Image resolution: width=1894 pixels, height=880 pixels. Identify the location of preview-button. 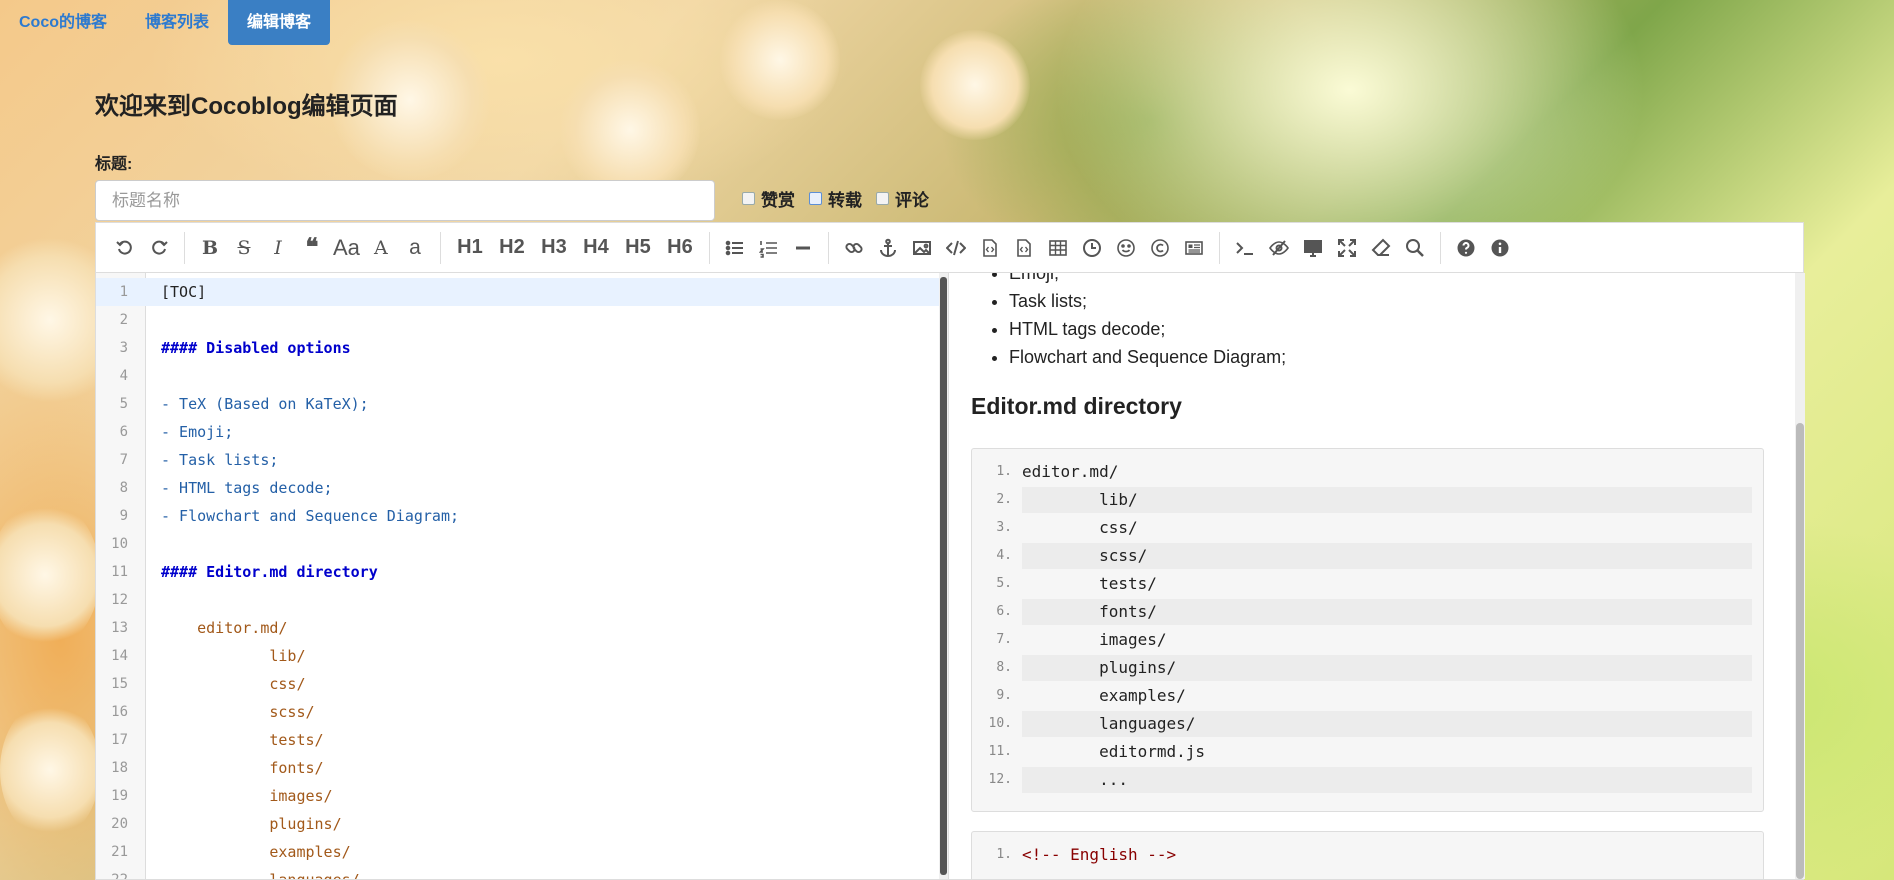
(1313, 248).